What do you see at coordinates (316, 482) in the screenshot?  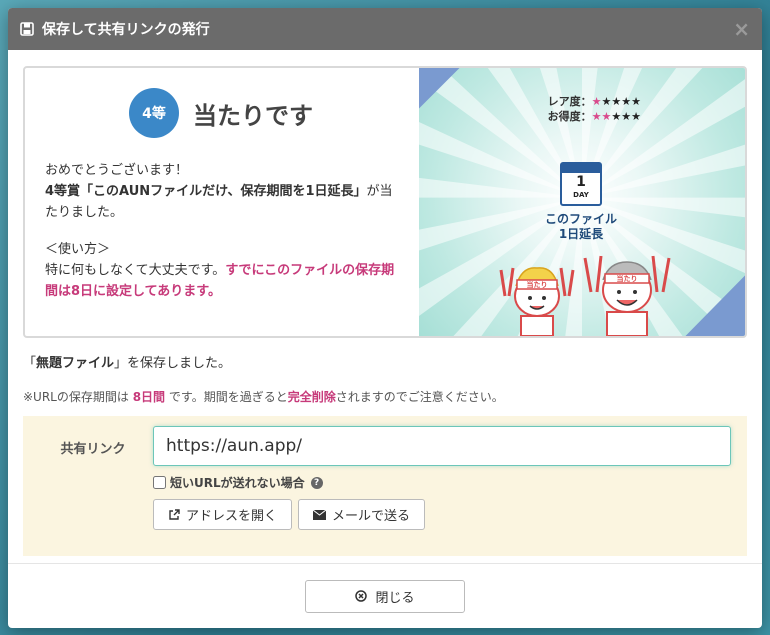 I see `help-icon: ?` at bounding box center [316, 482].